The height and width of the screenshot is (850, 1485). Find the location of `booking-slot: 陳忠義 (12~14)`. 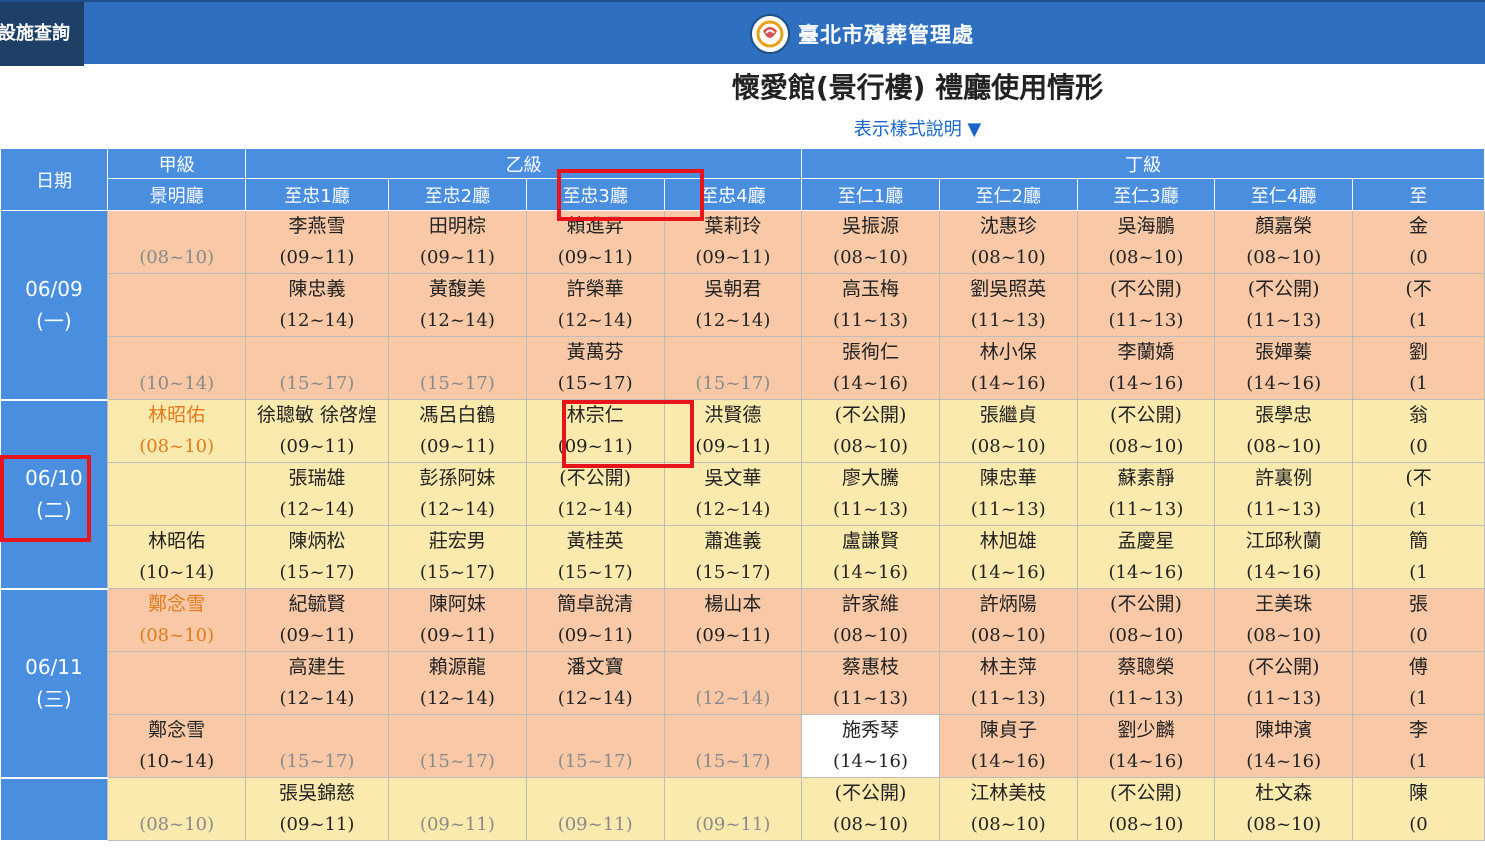

booking-slot: 陳忠義 (12~14) is located at coordinates (317, 305).